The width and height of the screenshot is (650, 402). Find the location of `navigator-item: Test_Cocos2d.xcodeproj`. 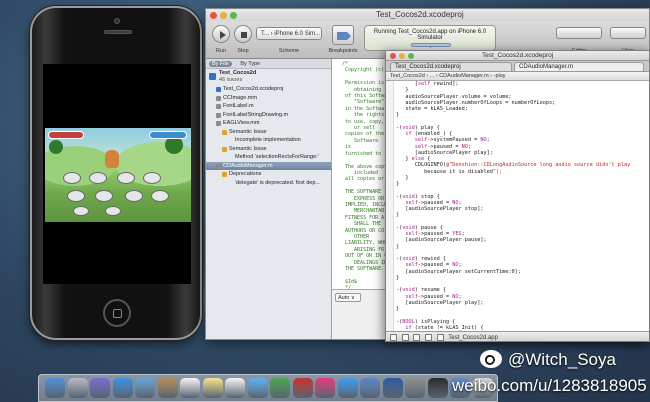

navigator-item: Test_Cocos2d.xcodeproj is located at coordinates (268, 89).